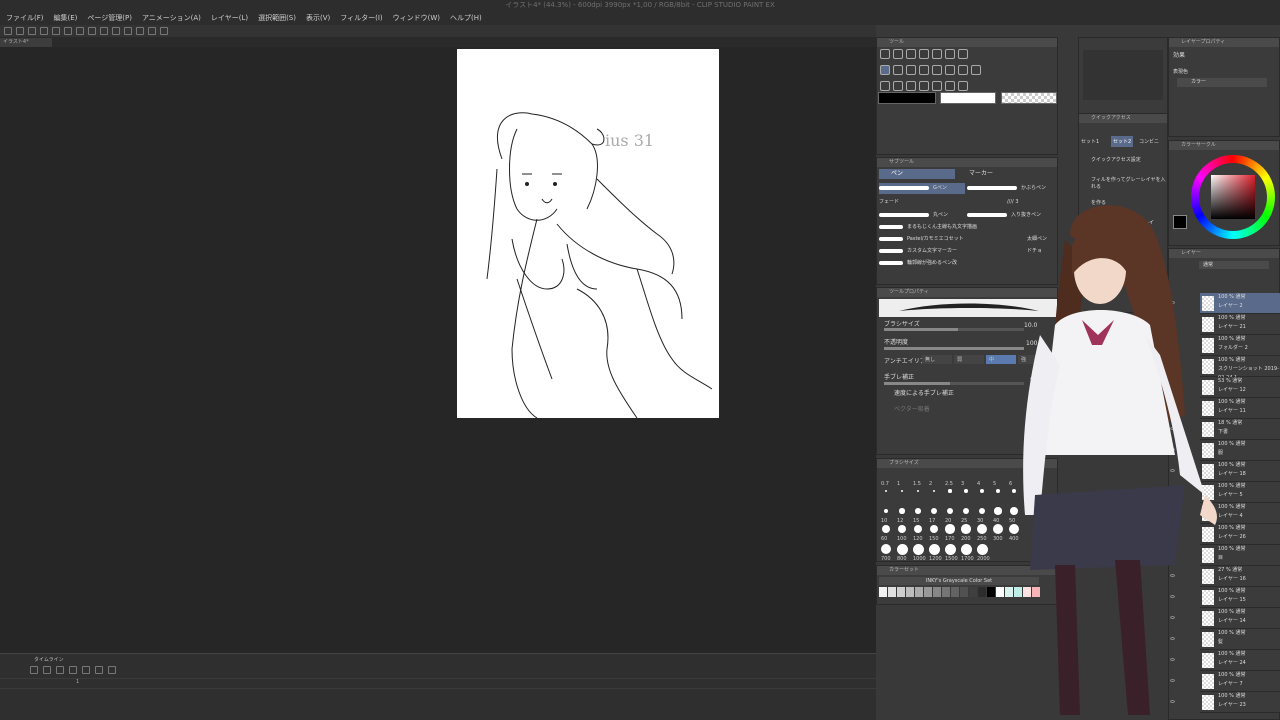 The width and height of the screenshot is (1280, 720). Describe the element at coordinates (229, 18) in the screenshot. I see `menu-layer: レイヤー(L)` at that location.